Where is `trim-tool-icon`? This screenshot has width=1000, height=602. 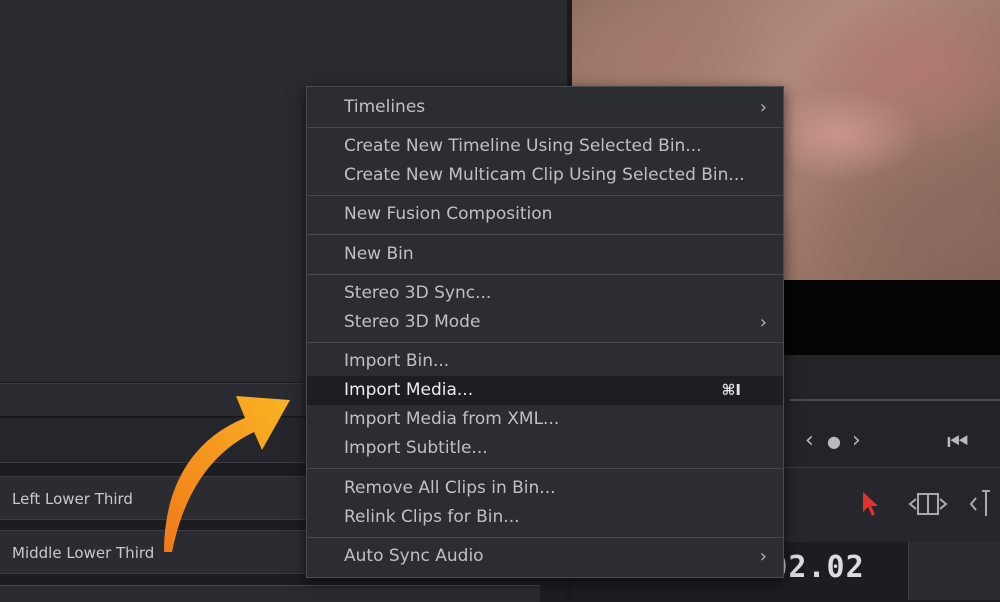 trim-tool-icon is located at coordinates (928, 504).